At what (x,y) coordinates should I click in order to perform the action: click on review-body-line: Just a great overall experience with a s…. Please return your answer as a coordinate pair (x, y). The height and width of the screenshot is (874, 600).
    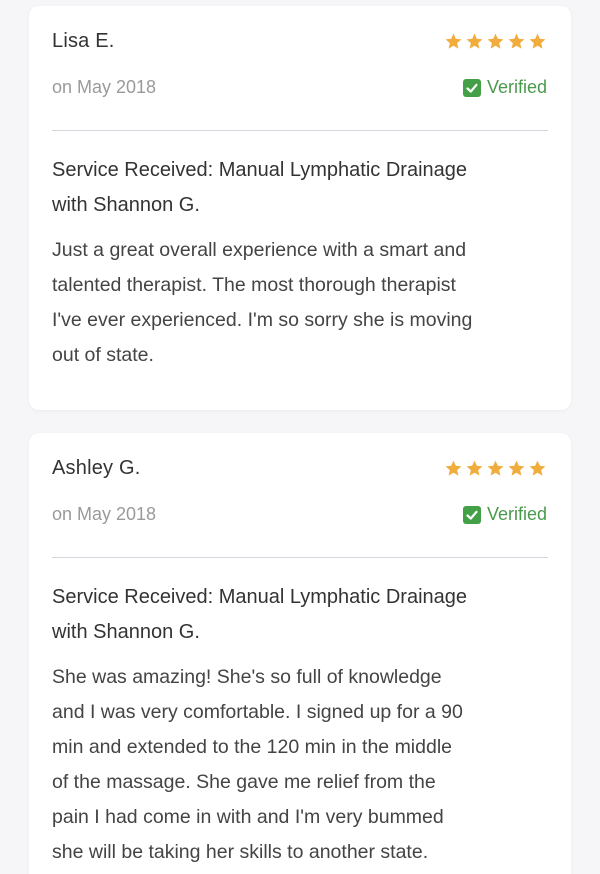
    Looking at the image, I should click on (259, 250).